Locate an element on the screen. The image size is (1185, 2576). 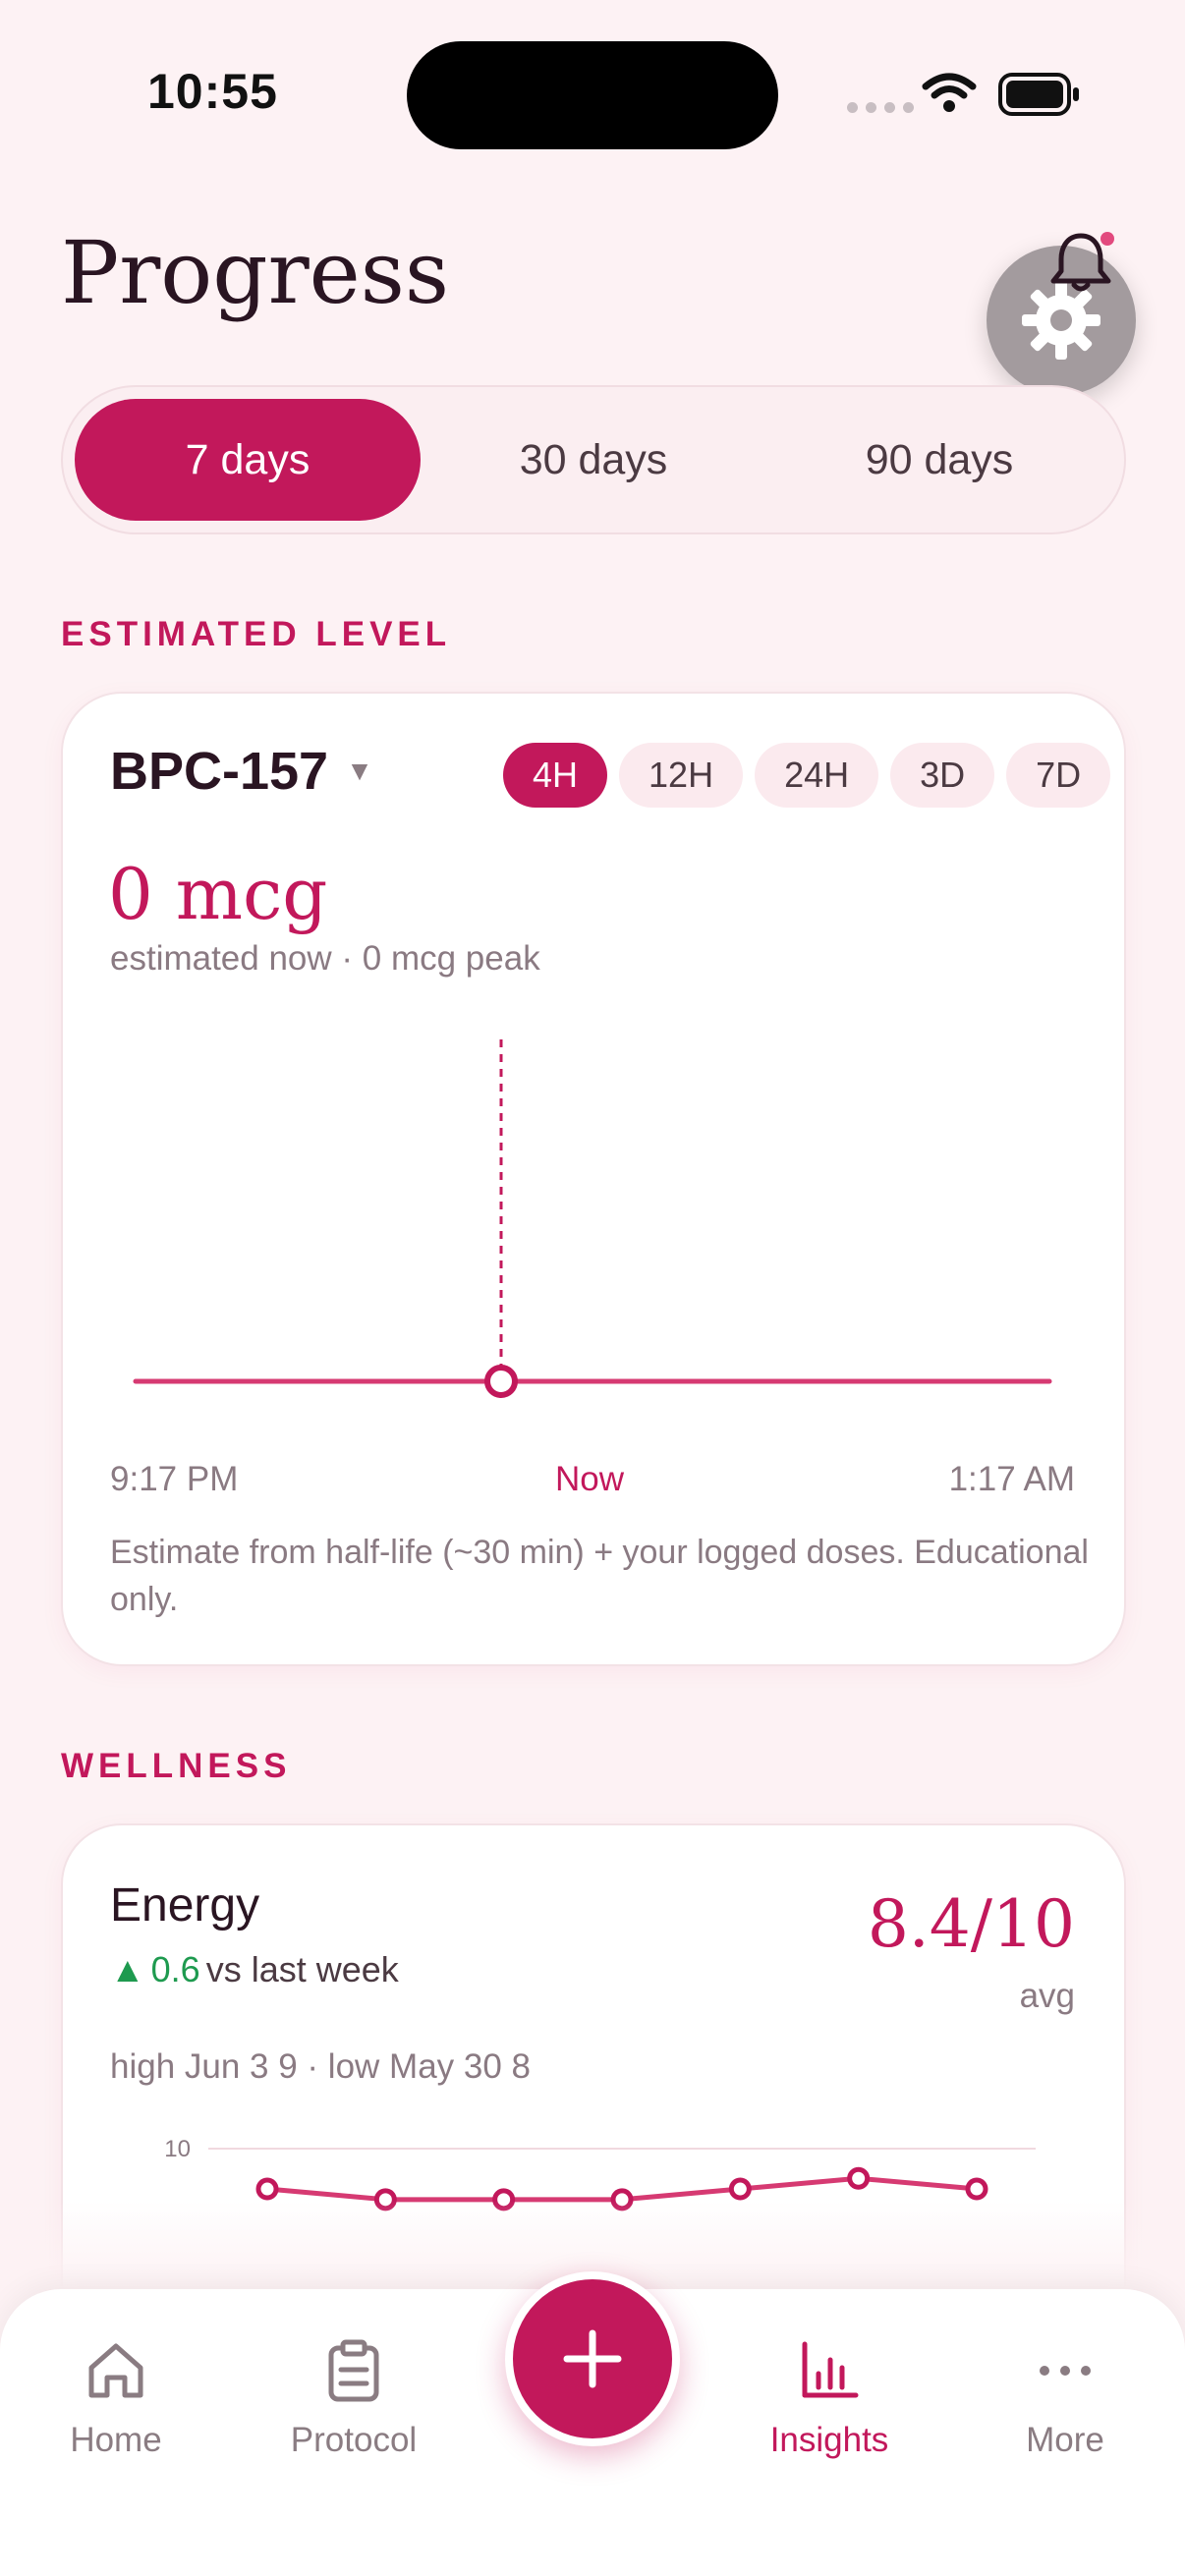
trend-up-icon: ▲ is located at coordinates (128, 1969).